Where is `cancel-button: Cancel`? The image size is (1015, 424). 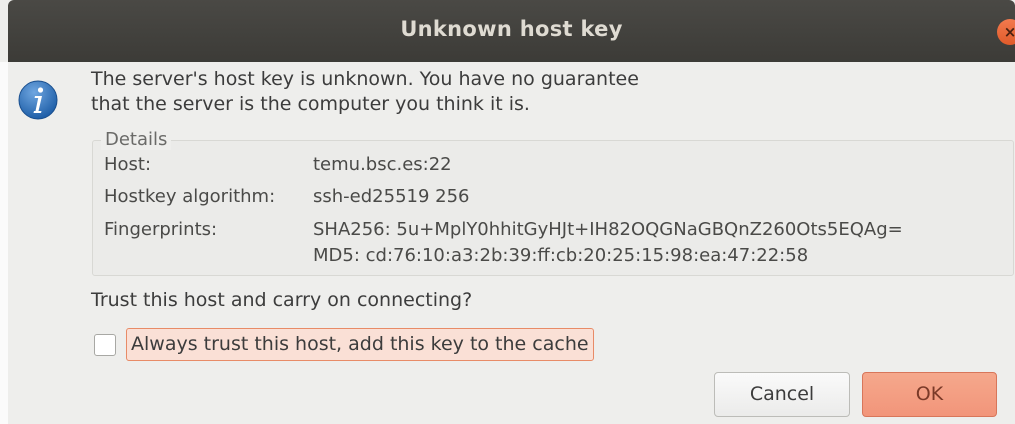 cancel-button: Cancel is located at coordinates (782, 394).